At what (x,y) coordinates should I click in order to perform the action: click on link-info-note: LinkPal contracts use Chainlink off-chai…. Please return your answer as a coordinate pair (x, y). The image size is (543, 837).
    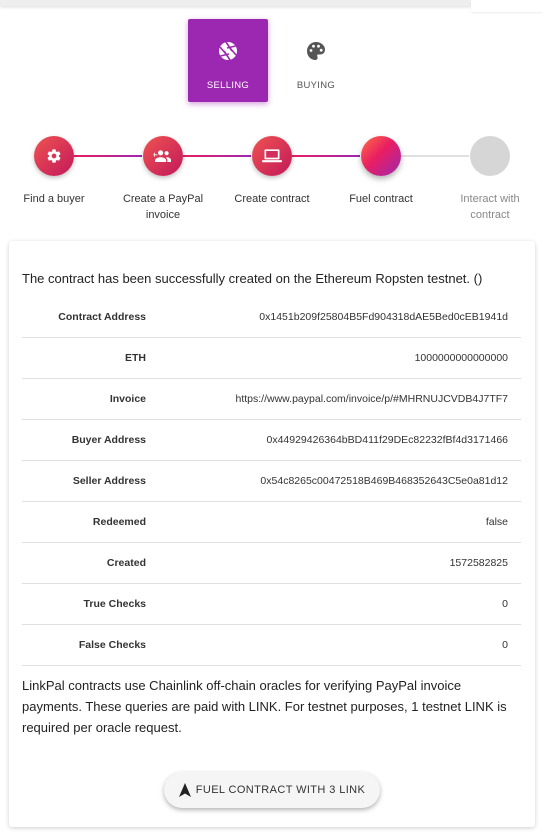
    Looking at the image, I should click on (264, 706).